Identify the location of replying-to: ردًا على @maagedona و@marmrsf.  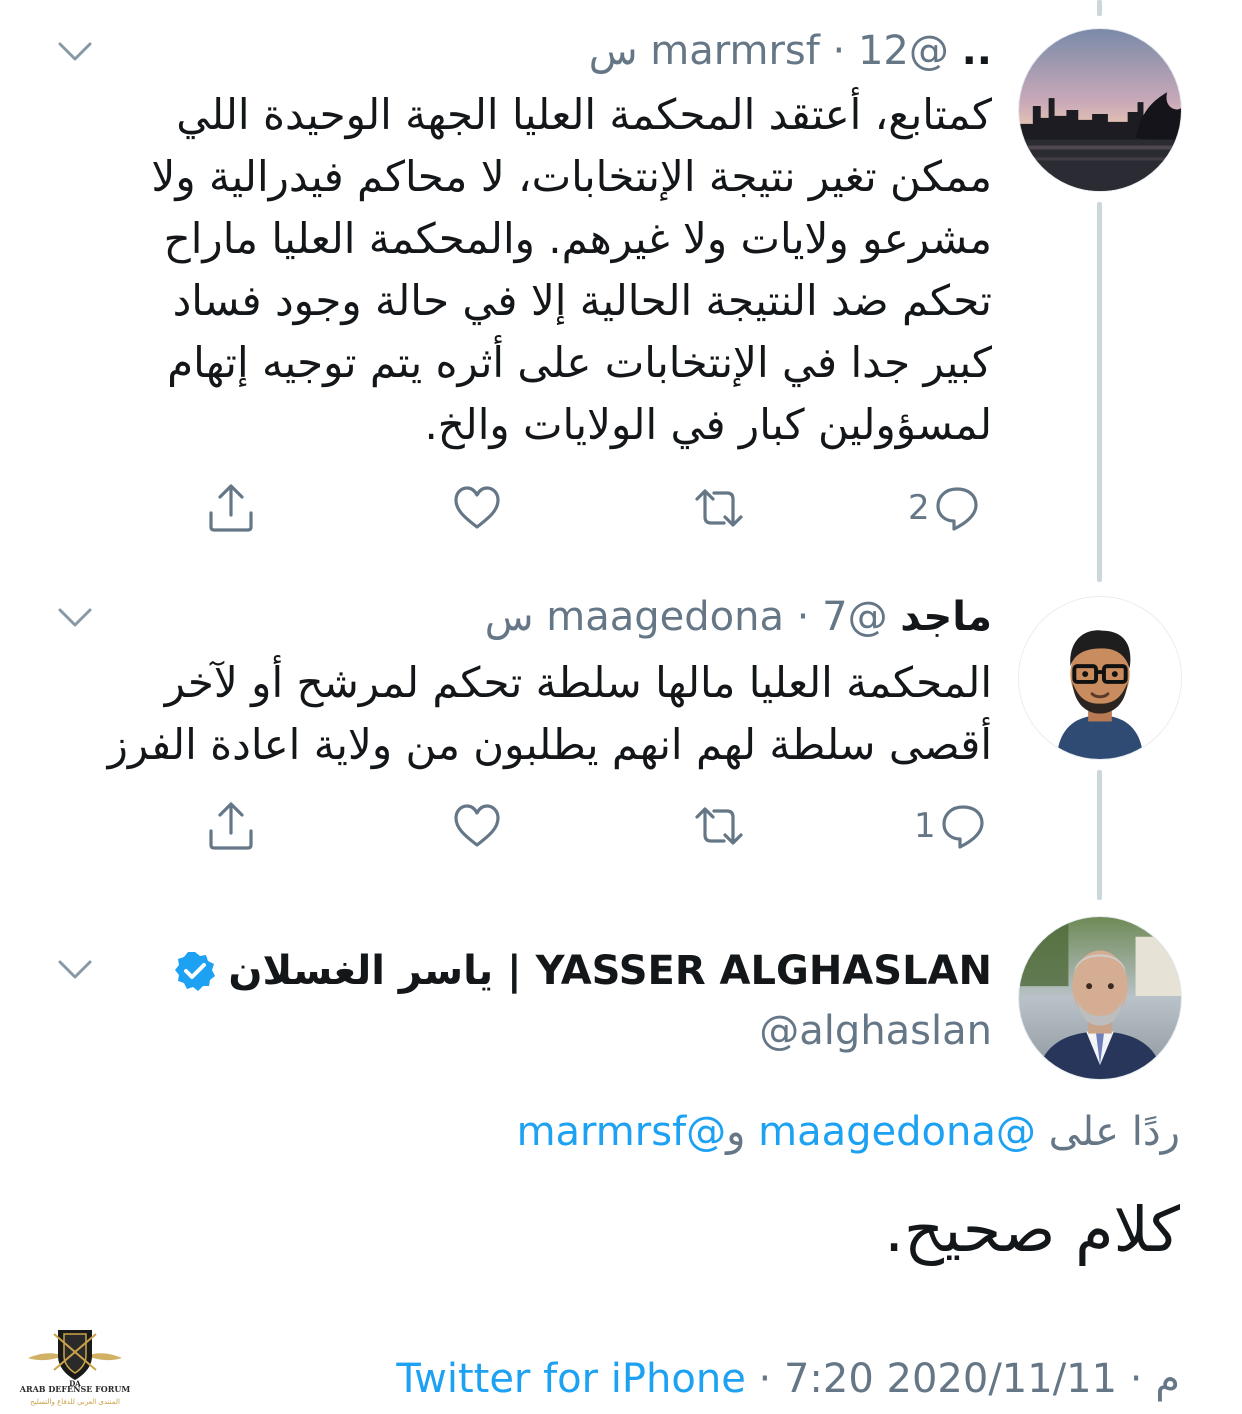
(848, 1132).